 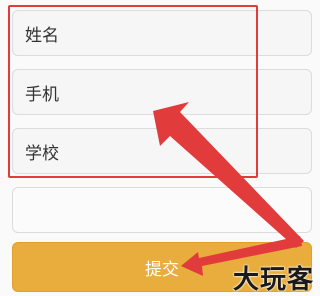 What do you see at coordinates (162, 151) in the screenshot?
I see `school-field: 学校` at bounding box center [162, 151].